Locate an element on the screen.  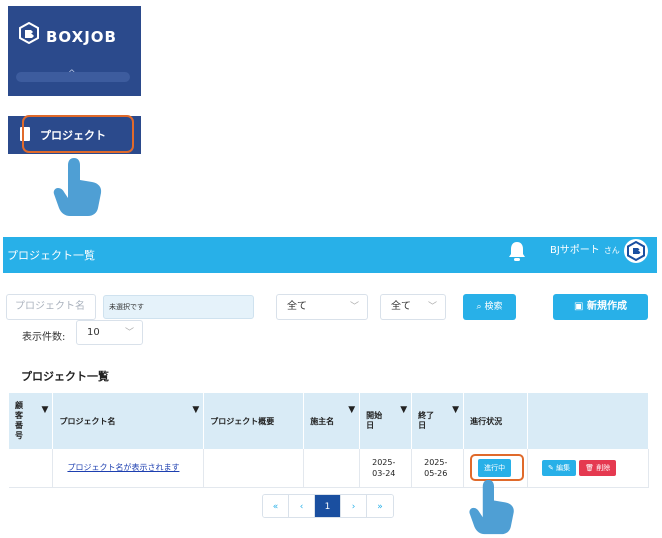
filter-select-2-value: 全て is located at coordinates (401, 306).